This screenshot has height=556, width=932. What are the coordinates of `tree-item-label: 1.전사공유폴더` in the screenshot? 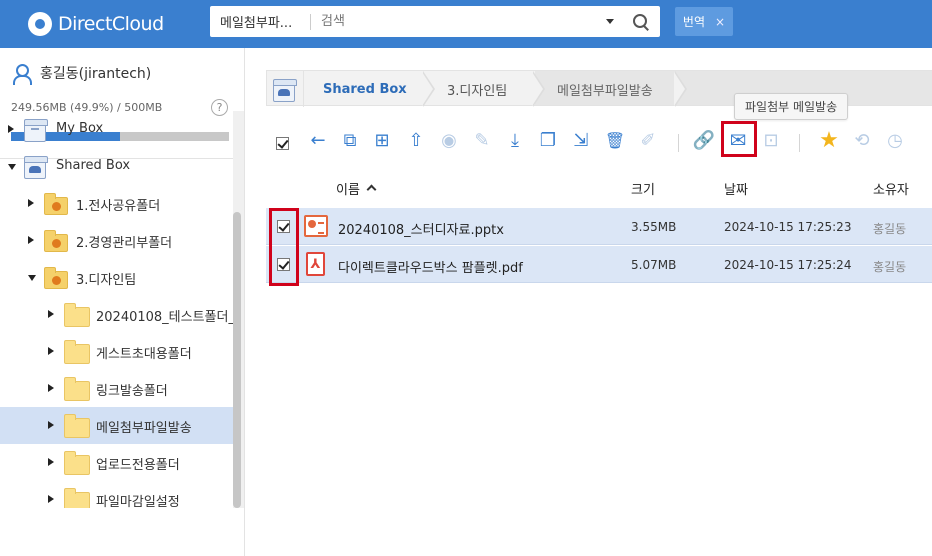 It's located at (118, 206).